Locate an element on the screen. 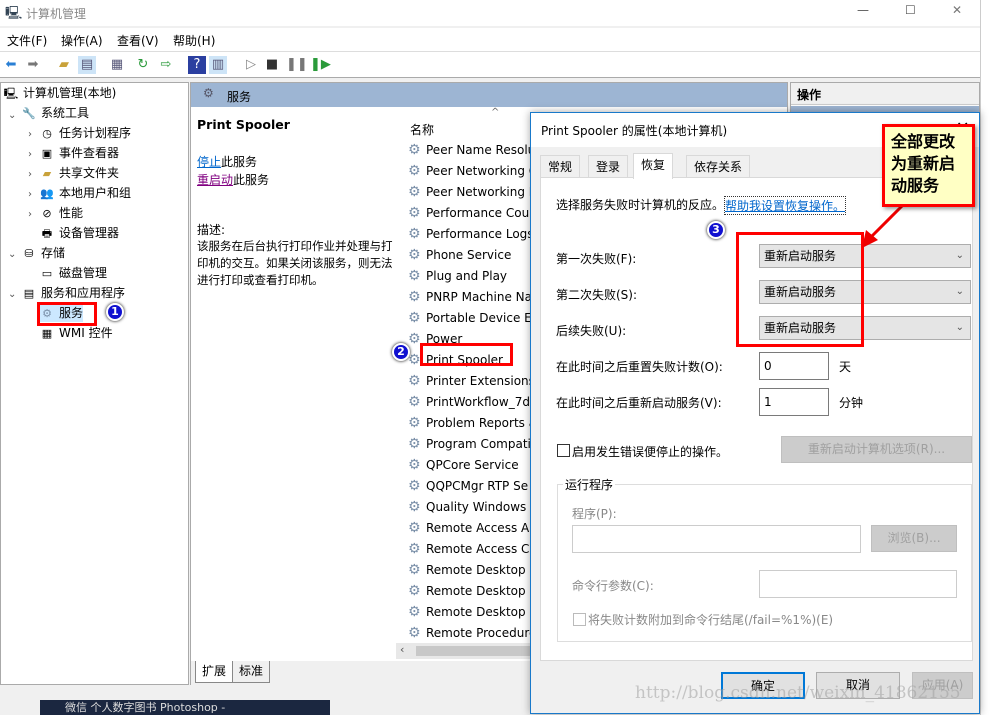 This screenshot has height=715, width=1005. minimize-button: — is located at coordinates (863, 10).